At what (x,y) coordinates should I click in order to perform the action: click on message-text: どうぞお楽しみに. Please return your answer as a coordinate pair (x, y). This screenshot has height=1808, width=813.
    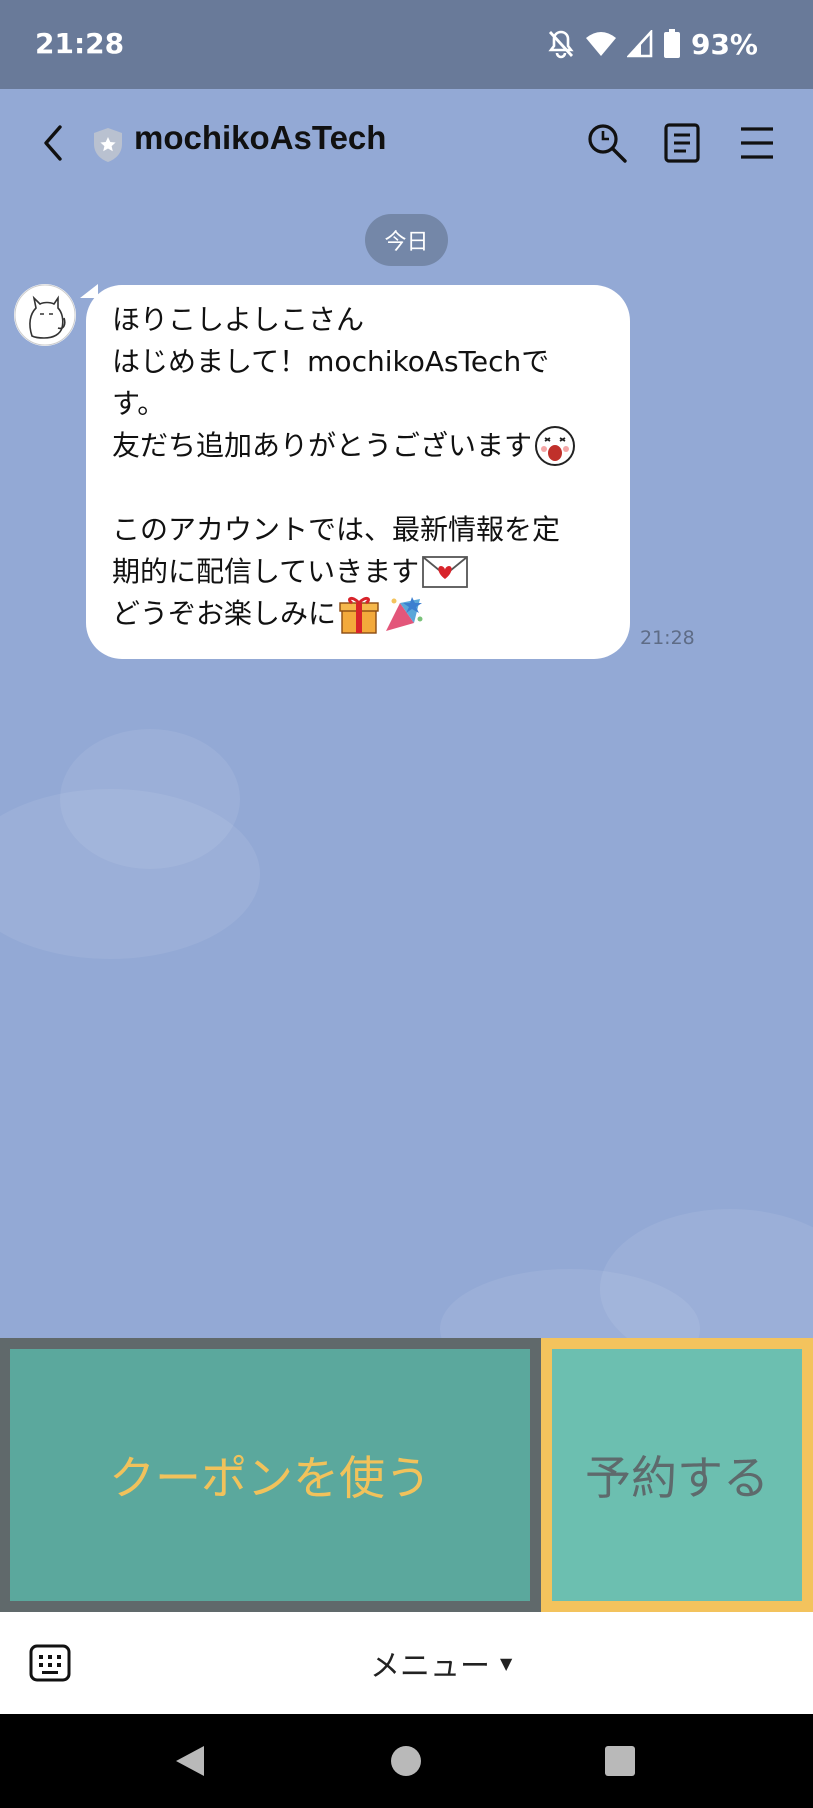
    Looking at the image, I should click on (224, 613).